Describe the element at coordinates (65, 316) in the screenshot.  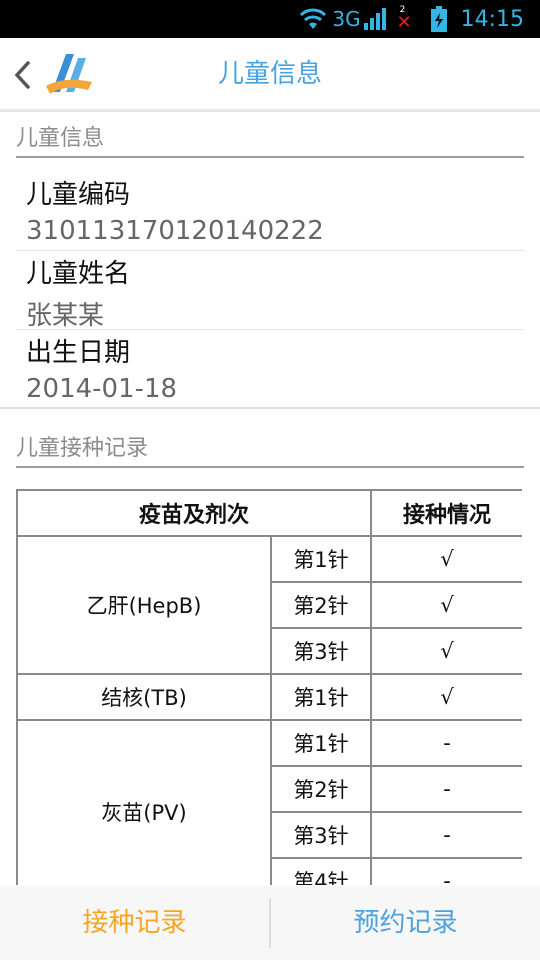
I see `info-value: 张某某` at that location.